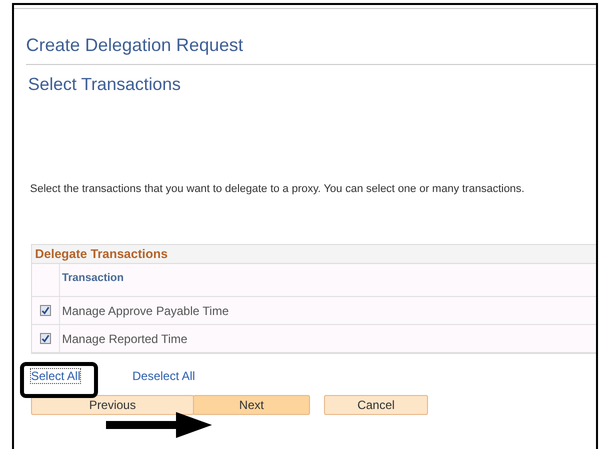 The height and width of the screenshot is (449, 600). What do you see at coordinates (278, 189) in the screenshot?
I see `instructions-text: Select the transactions that you want to delegate to a proxy. You can select one or many transactions.` at bounding box center [278, 189].